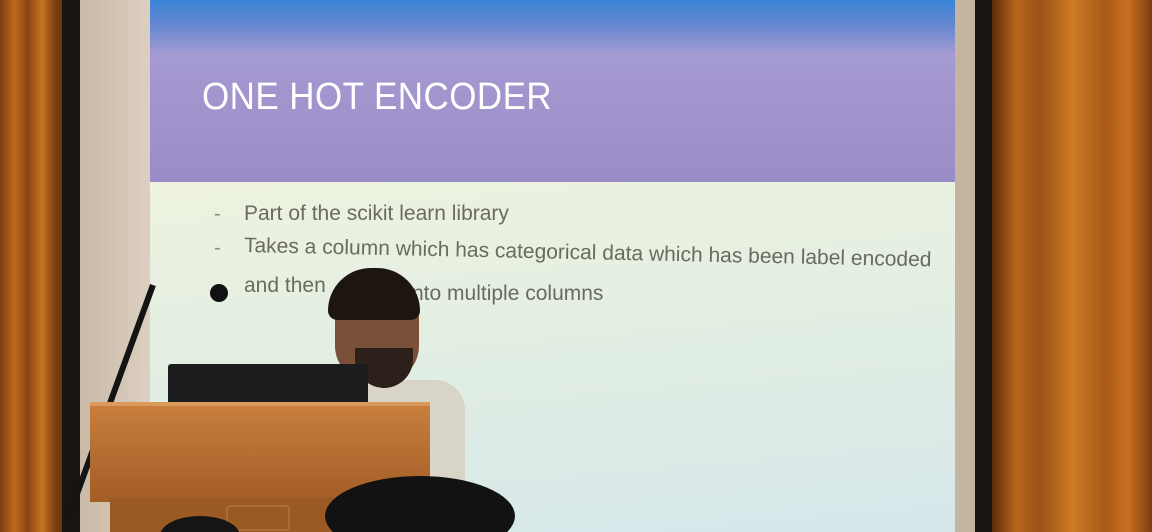 Image resolution: width=1152 pixels, height=532 pixels. I want to click on bullet-text: Part of the scikit learn library, so click(376, 213).